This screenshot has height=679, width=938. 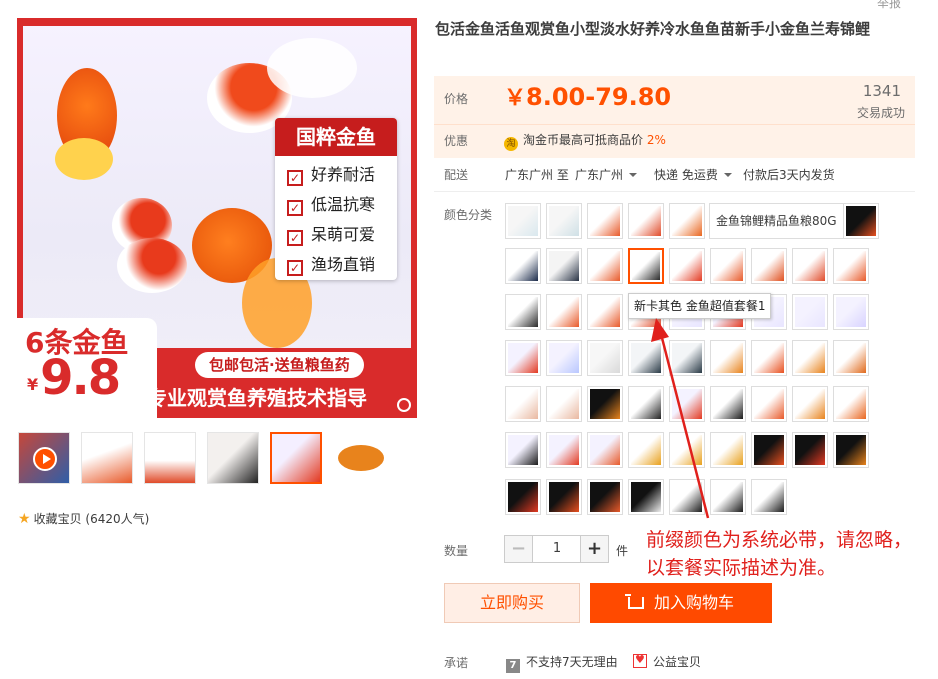 What do you see at coordinates (585, 141) in the screenshot?
I see `promo-row: 淘淘金币最高可抵商品价 2%` at bounding box center [585, 141].